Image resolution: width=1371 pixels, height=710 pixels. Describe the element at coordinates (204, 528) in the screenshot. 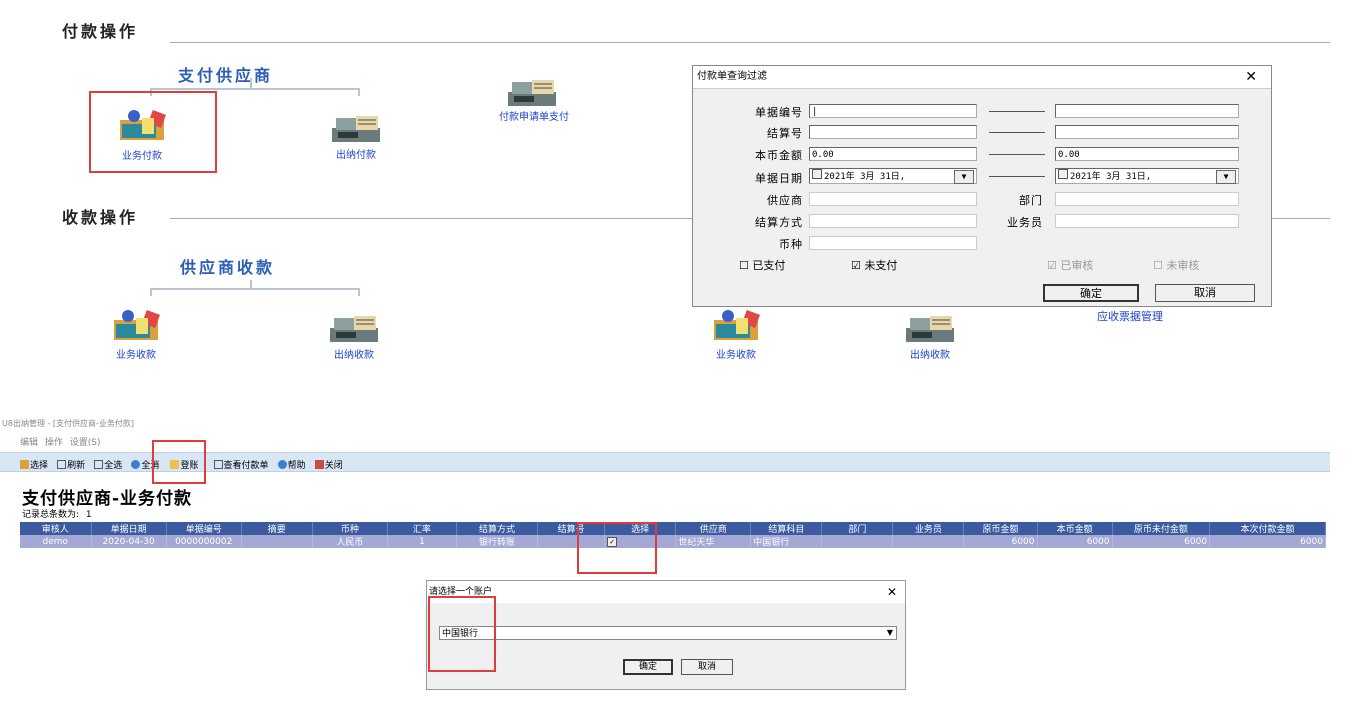

I see `col-header: 单据编号` at that location.